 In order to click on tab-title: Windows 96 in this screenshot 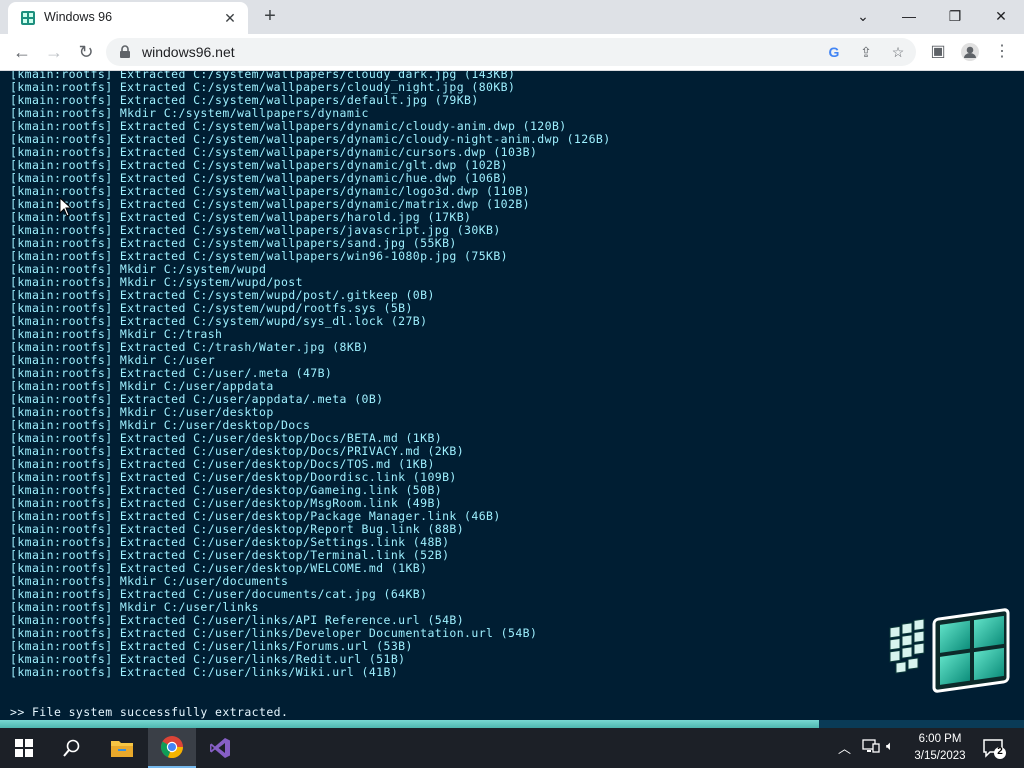, I will do `click(78, 17)`.